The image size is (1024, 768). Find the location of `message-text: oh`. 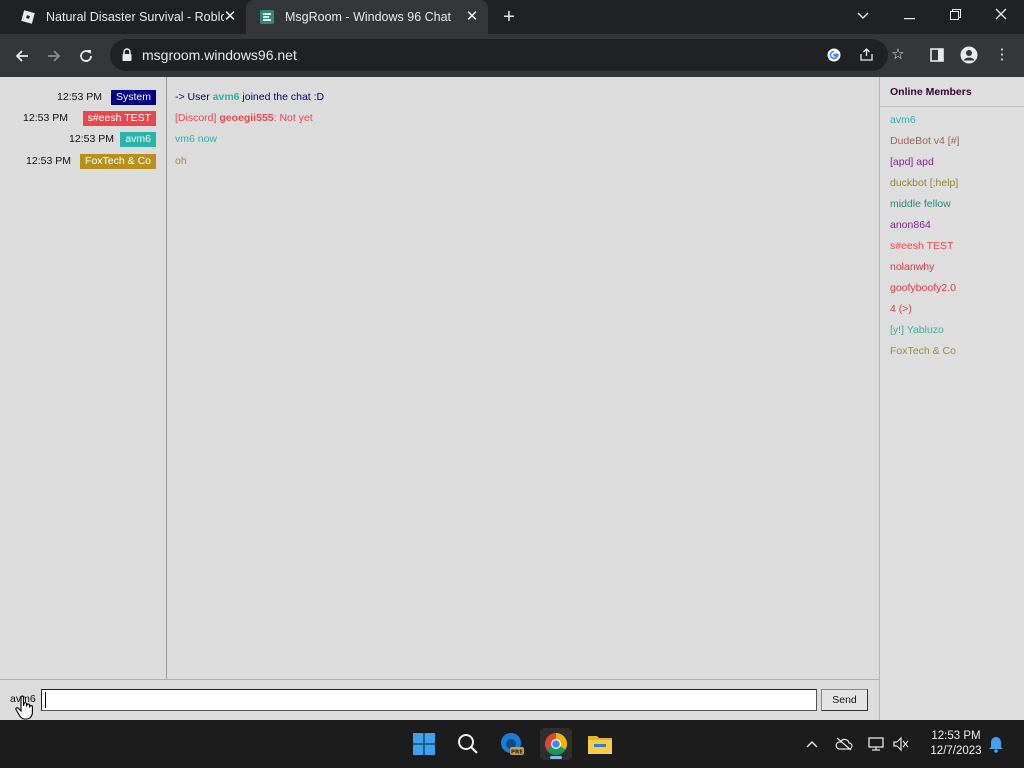

message-text: oh is located at coordinates (181, 161).